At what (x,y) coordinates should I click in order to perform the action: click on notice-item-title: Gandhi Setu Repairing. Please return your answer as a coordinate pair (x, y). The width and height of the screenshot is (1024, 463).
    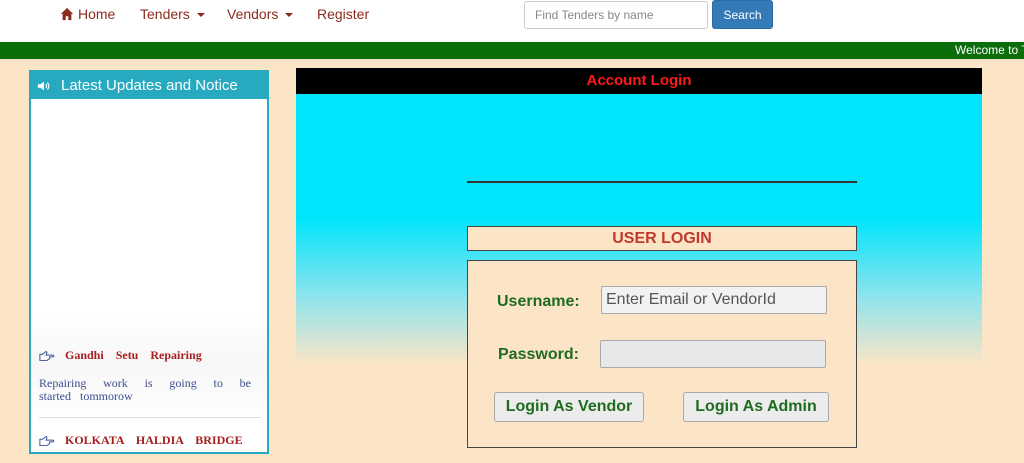
    Looking at the image, I should click on (145, 355).